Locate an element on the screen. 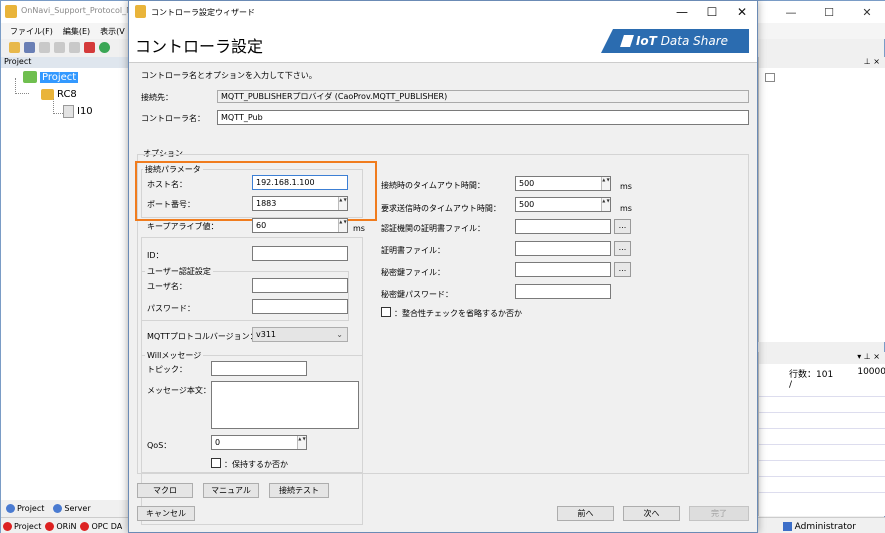 Image resolution: width=885 pixels, height=533 pixels. qos-label: QoS： is located at coordinates (159, 445).